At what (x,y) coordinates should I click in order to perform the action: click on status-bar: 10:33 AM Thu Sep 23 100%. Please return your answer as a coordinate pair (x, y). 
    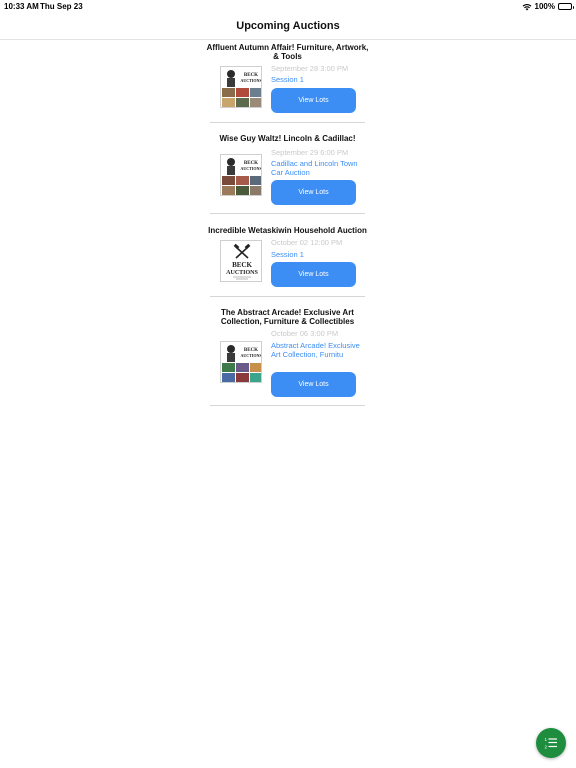
    Looking at the image, I should click on (288, 6).